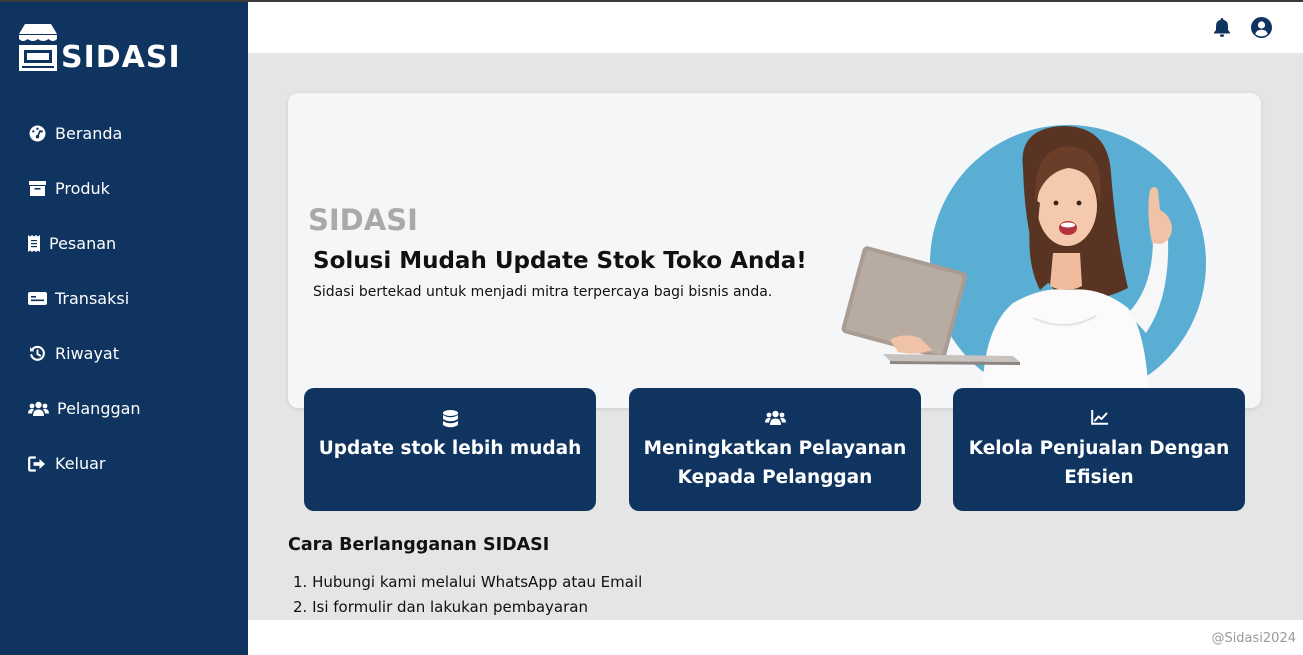  I want to click on logo: SIDASI, so click(99, 48).